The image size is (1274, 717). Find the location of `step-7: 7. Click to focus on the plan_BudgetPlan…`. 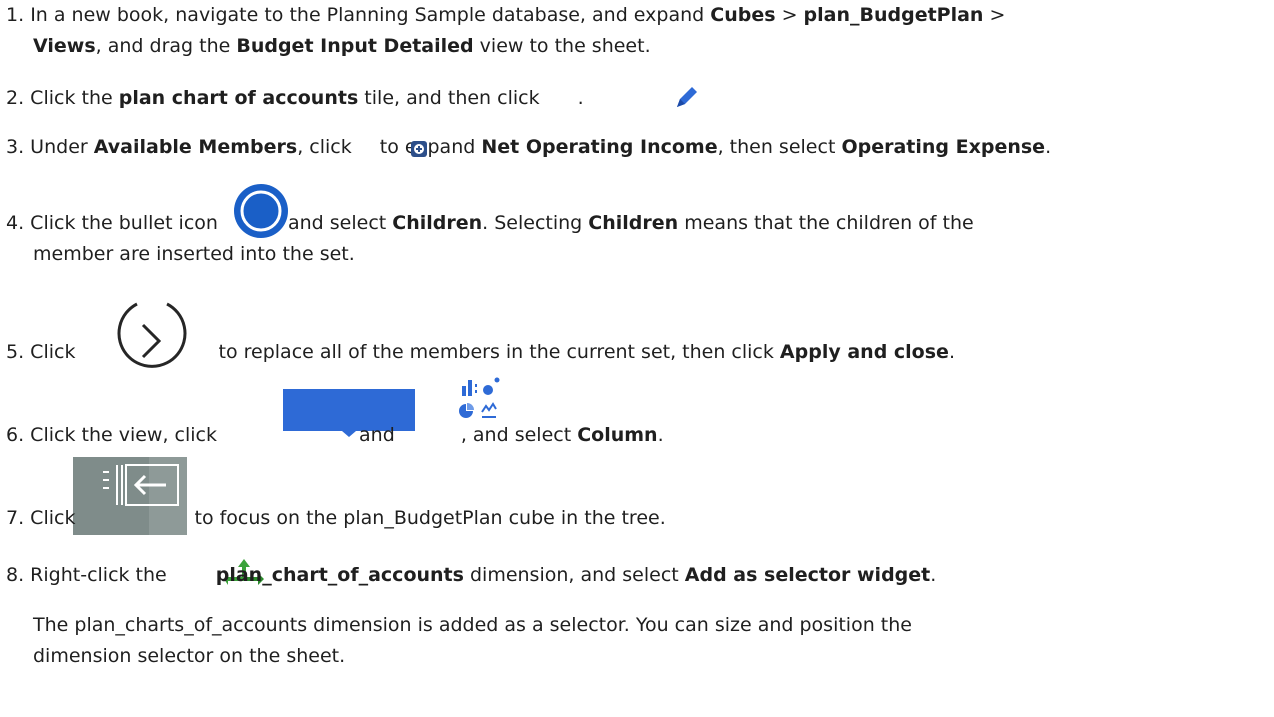

step-7: 7. Click to focus on the plan_BudgetPlan… is located at coordinates (336, 518).